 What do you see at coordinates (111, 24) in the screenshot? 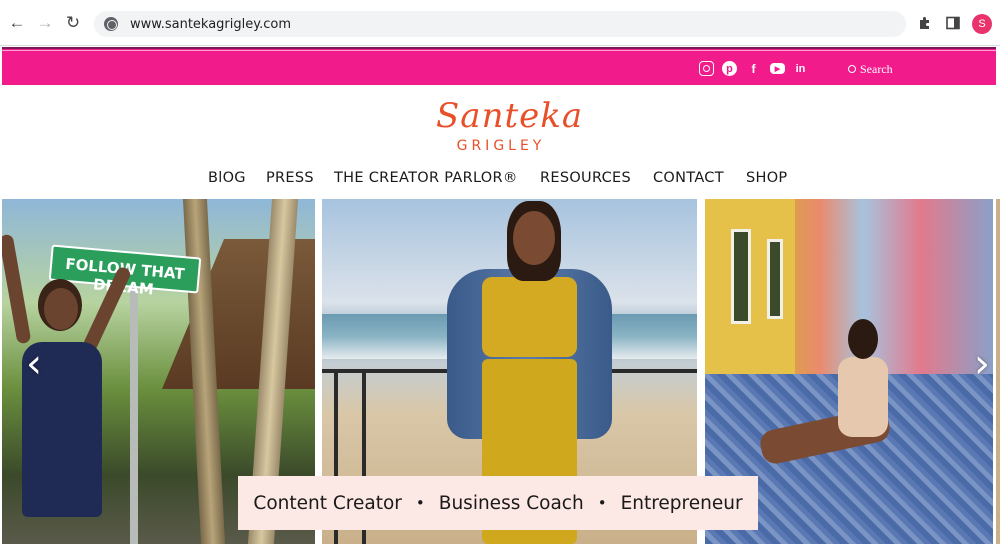
I see `site-info-icon` at bounding box center [111, 24].